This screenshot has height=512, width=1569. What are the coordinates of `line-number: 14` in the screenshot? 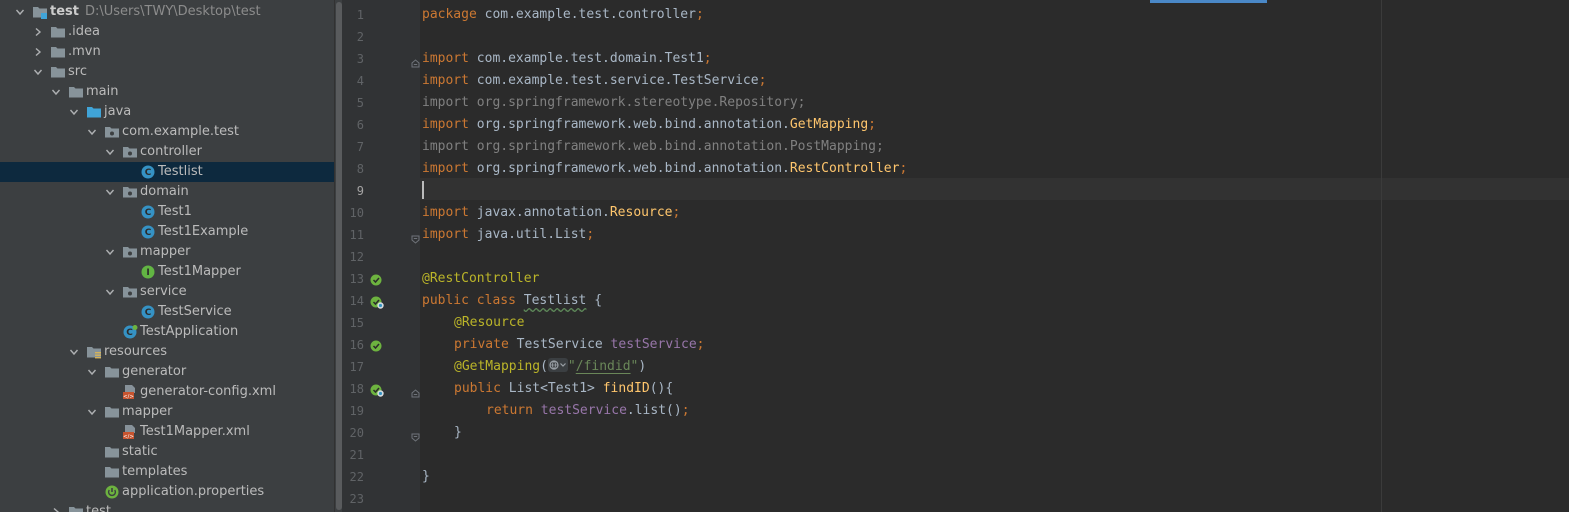 It's located at (353, 299).